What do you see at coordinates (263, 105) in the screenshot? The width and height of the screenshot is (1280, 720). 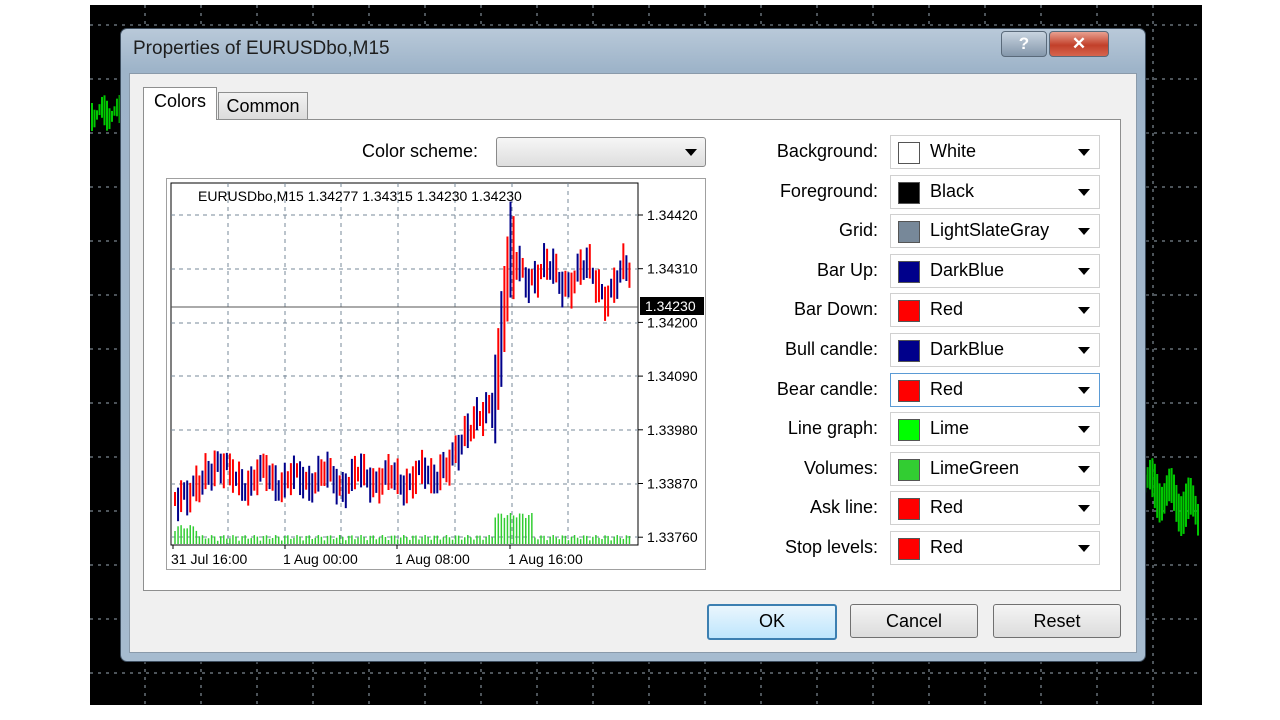 I see `tab-common: Common` at bounding box center [263, 105].